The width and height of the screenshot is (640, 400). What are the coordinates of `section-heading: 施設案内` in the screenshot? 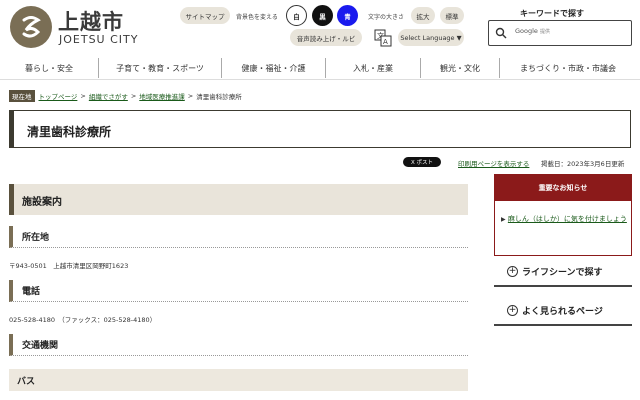 It's located at (42, 202).